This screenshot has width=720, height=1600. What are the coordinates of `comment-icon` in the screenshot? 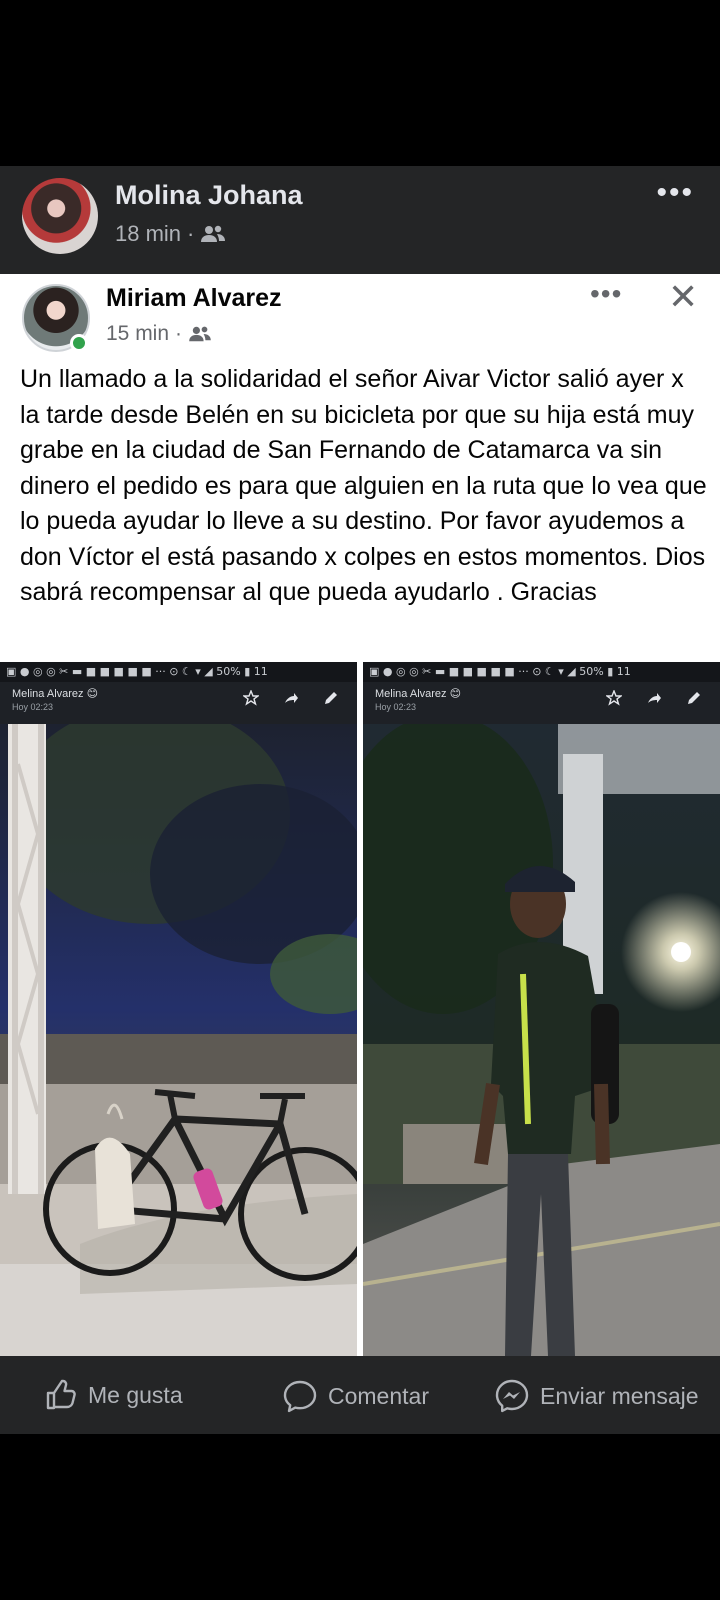 It's located at (300, 1396).